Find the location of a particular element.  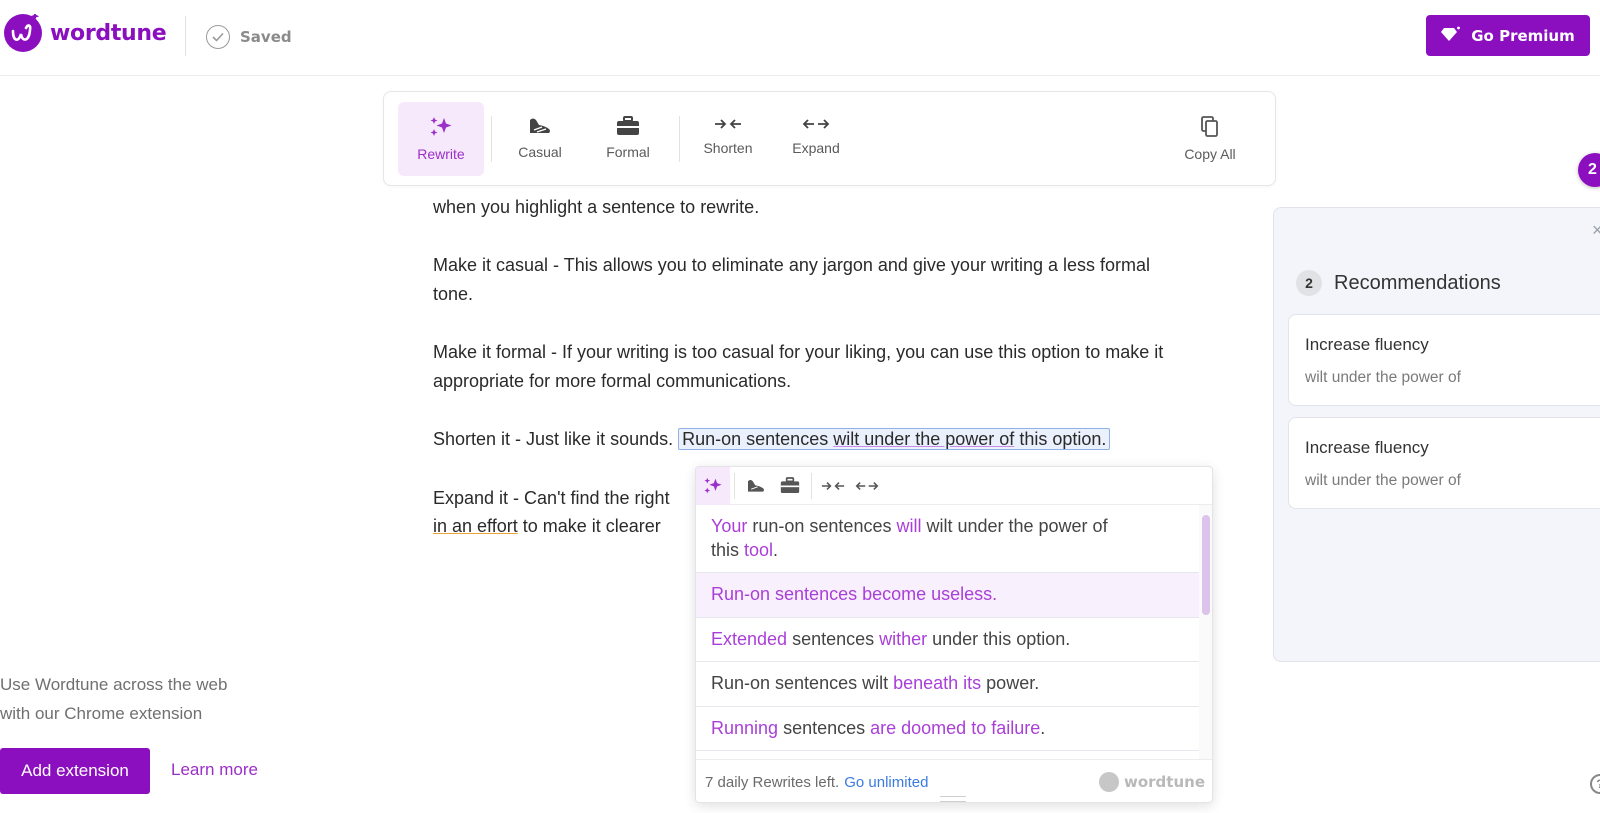

promo-line: Use Wordtune across the web is located at coordinates (114, 684).